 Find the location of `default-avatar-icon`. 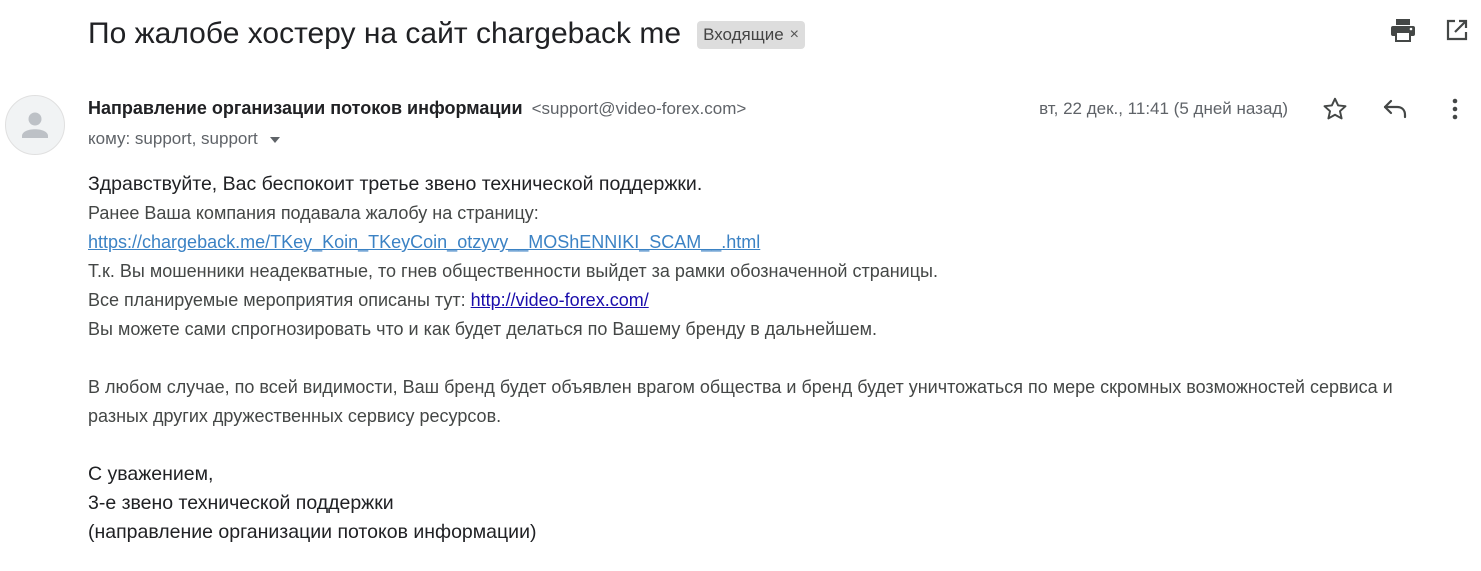

default-avatar-icon is located at coordinates (35, 125).